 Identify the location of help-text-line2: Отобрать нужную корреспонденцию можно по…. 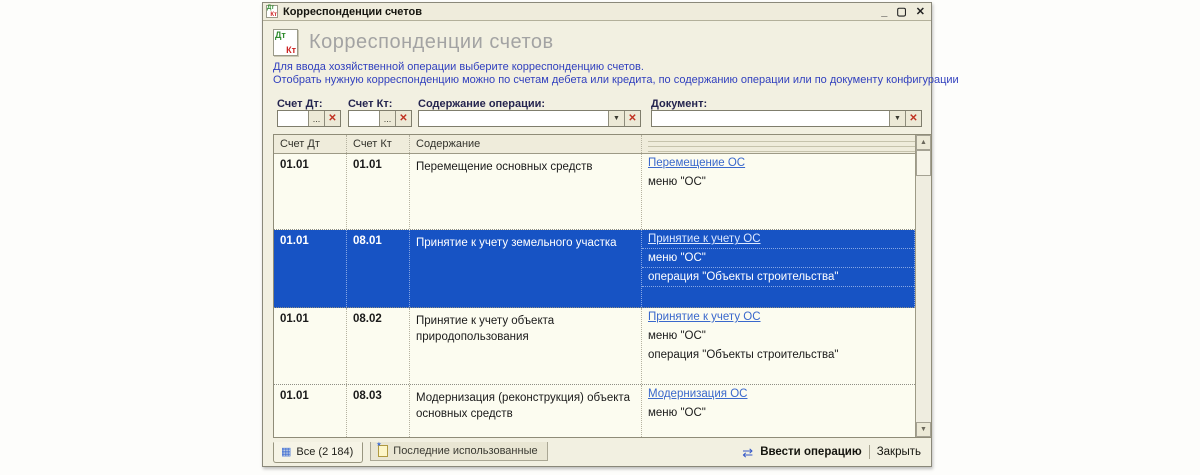
(616, 80).